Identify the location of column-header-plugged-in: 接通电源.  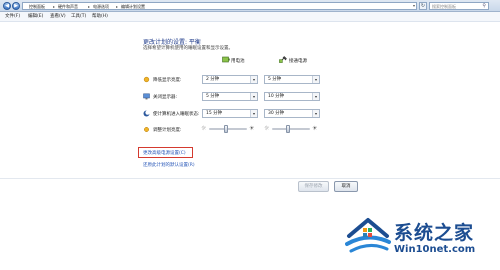
(298, 61).